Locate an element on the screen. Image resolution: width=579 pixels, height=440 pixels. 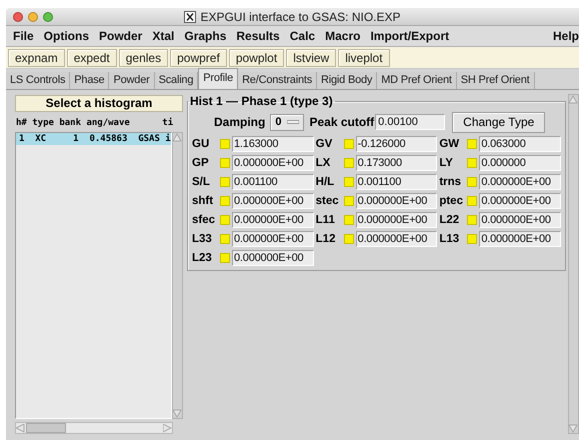
parameter-label: stec is located at coordinates (328, 201).